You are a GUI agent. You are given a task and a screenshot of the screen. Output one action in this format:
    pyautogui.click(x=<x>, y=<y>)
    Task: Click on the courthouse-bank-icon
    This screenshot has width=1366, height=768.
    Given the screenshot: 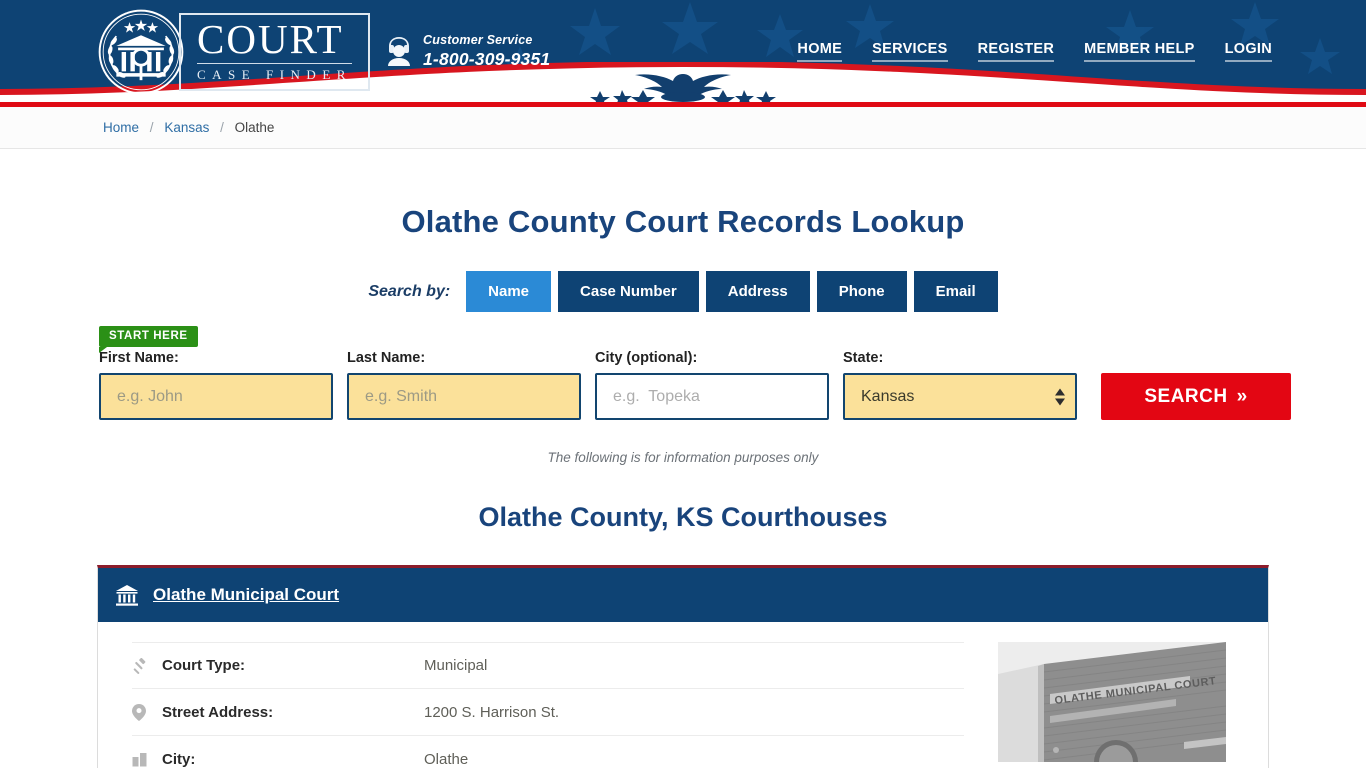 What is the action you would take?
    pyautogui.click(x=127, y=595)
    